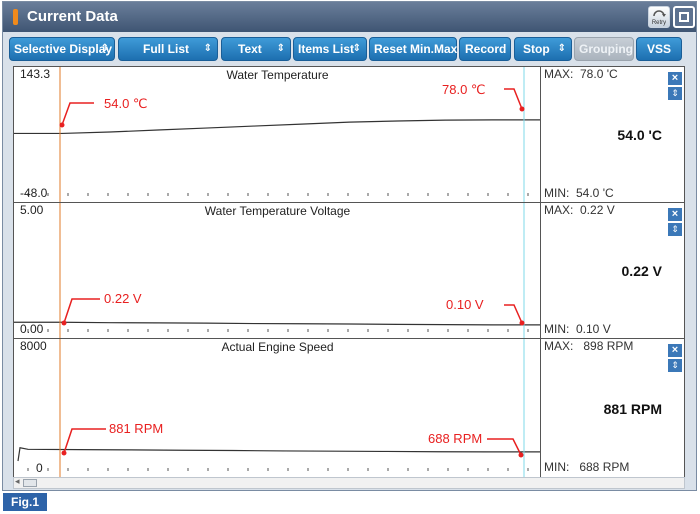  I want to click on retry-label: Retry, so click(659, 23).